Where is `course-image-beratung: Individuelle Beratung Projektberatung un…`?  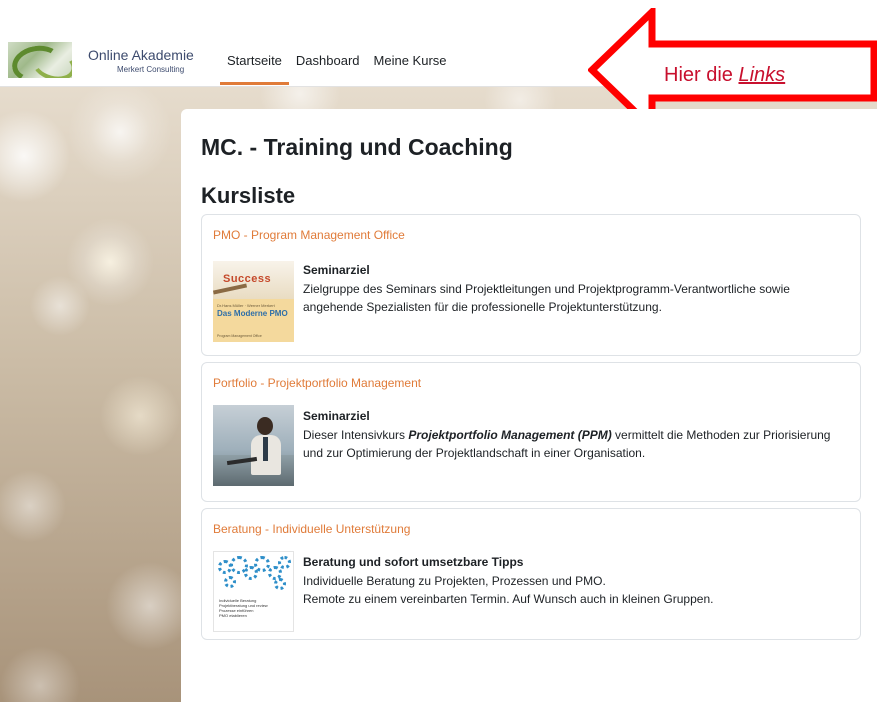
course-image-beratung: Individuelle Beratung Projektberatung un… is located at coordinates (253, 591).